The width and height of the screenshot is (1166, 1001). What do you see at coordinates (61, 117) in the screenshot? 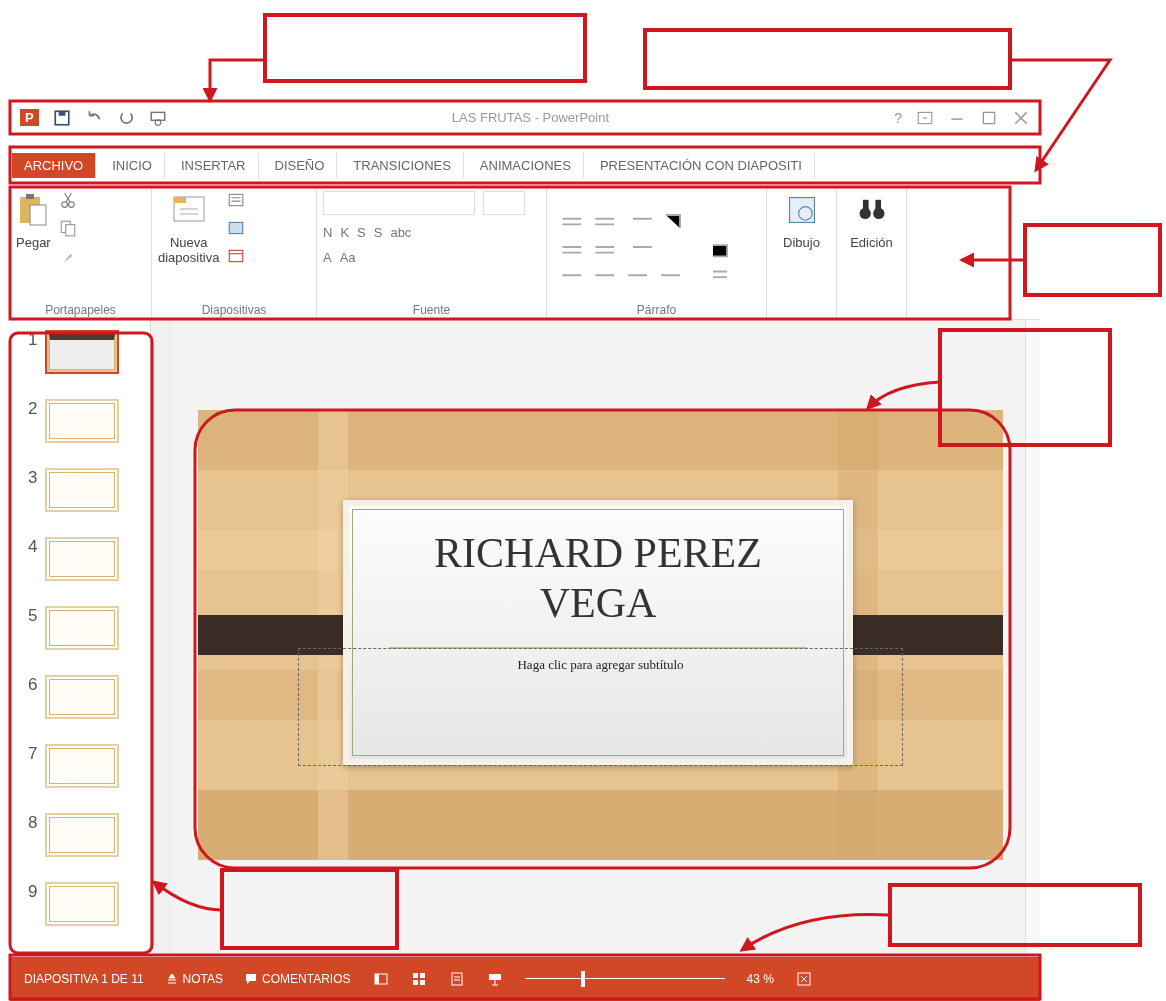
I see `save-icon` at bounding box center [61, 117].